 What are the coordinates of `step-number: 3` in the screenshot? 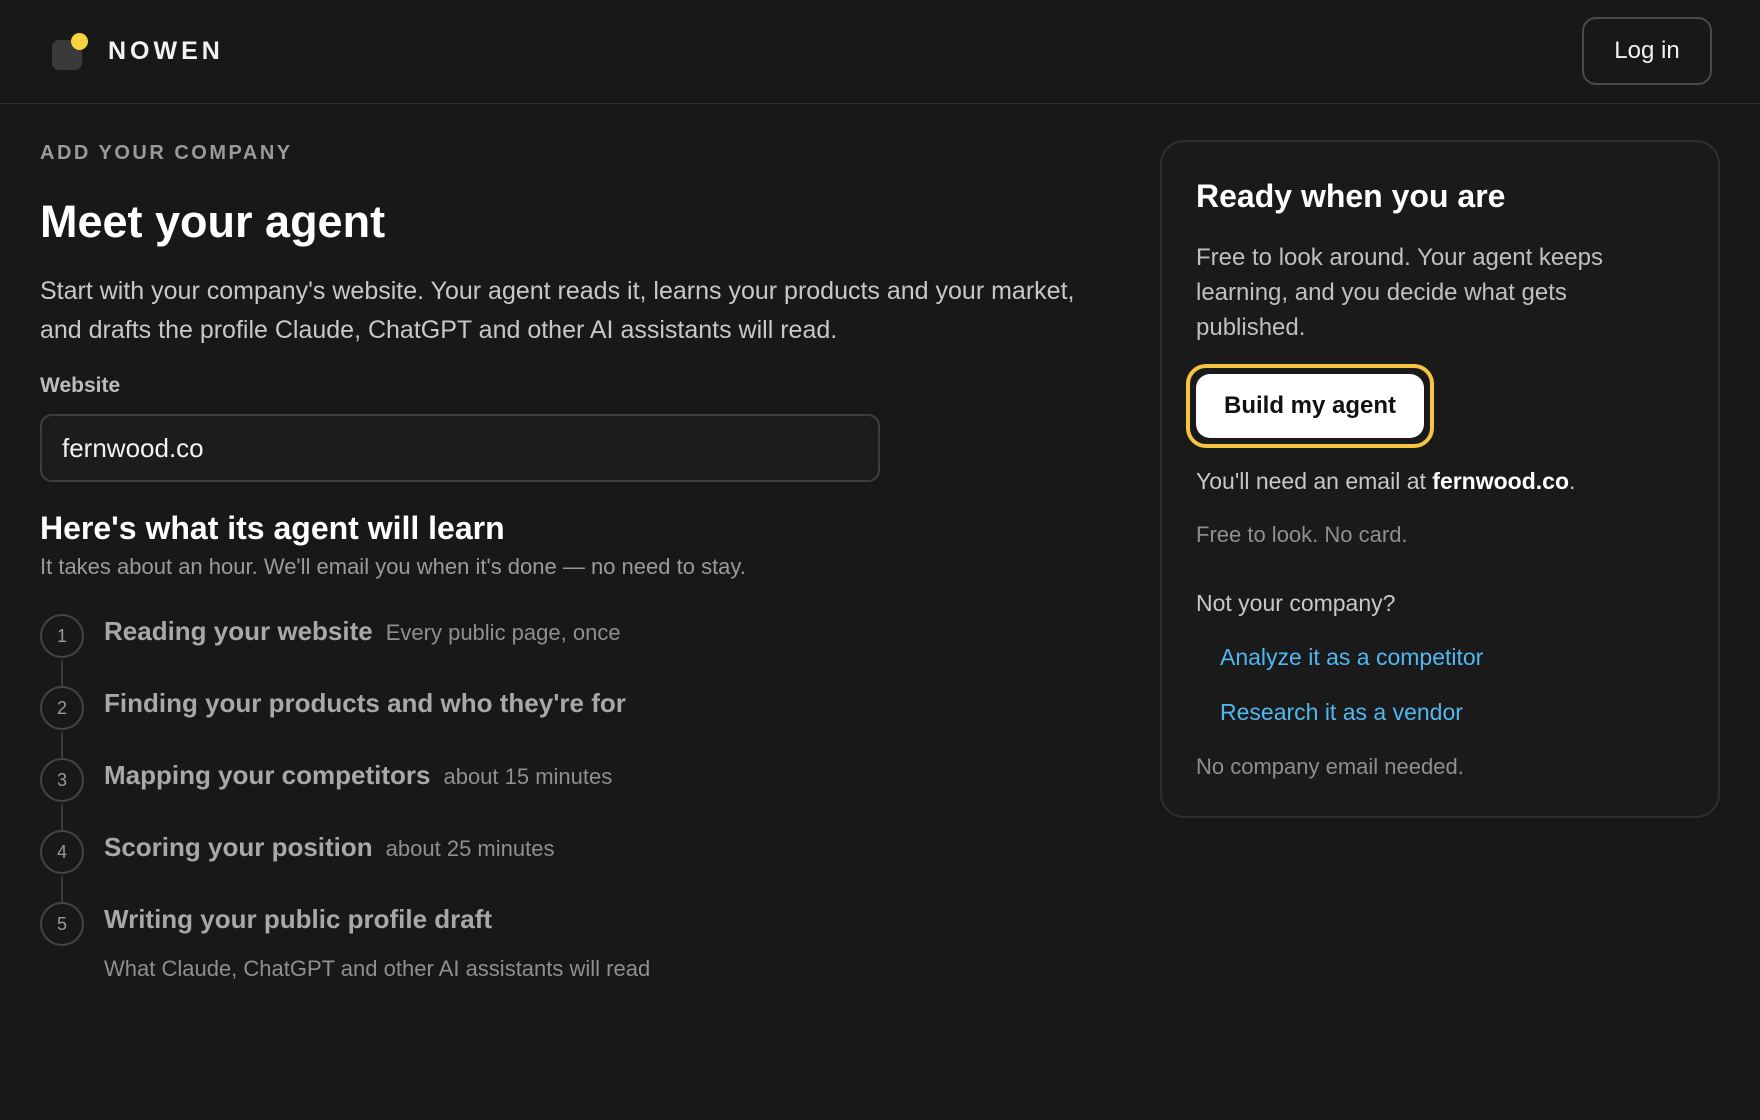 It's located at (62, 780).